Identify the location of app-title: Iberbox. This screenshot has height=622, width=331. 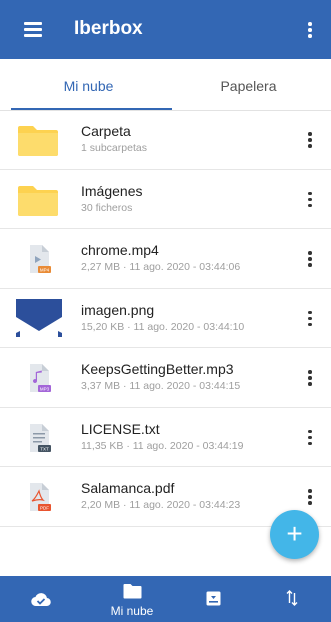
(108, 28).